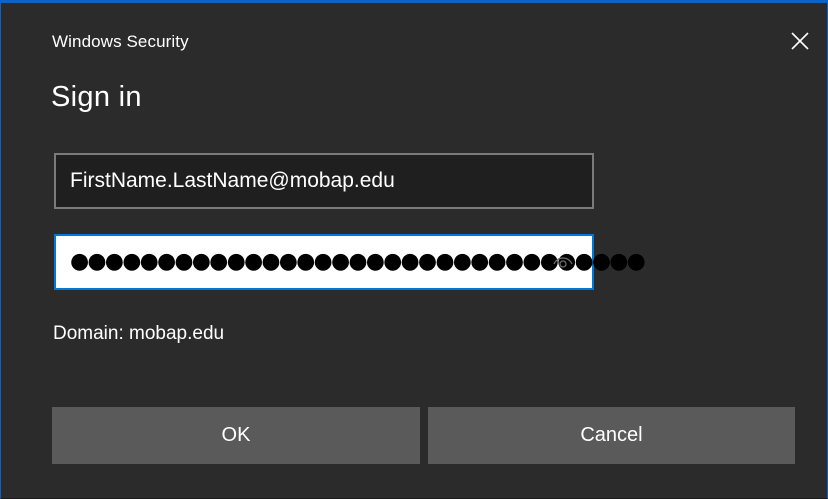 This screenshot has height=499, width=828. What do you see at coordinates (96, 97) in the screenshot?
I see `page-title: Sign in` at bounding box center [96, 97].